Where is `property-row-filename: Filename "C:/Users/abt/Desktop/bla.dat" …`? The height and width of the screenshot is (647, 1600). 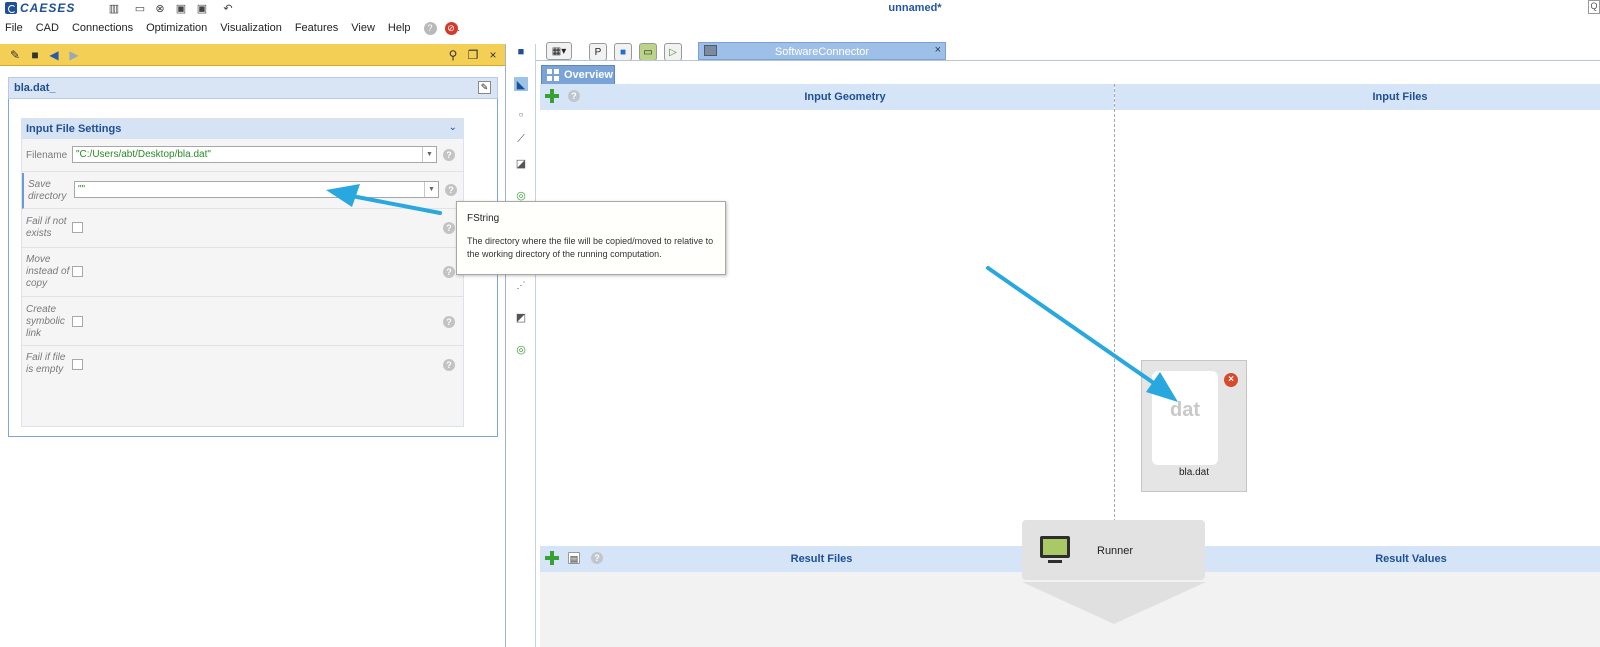
property-row-filename: Filename "C:/Users/abt/Desktop/bla.dat" … is located at coordinates (242, 156).